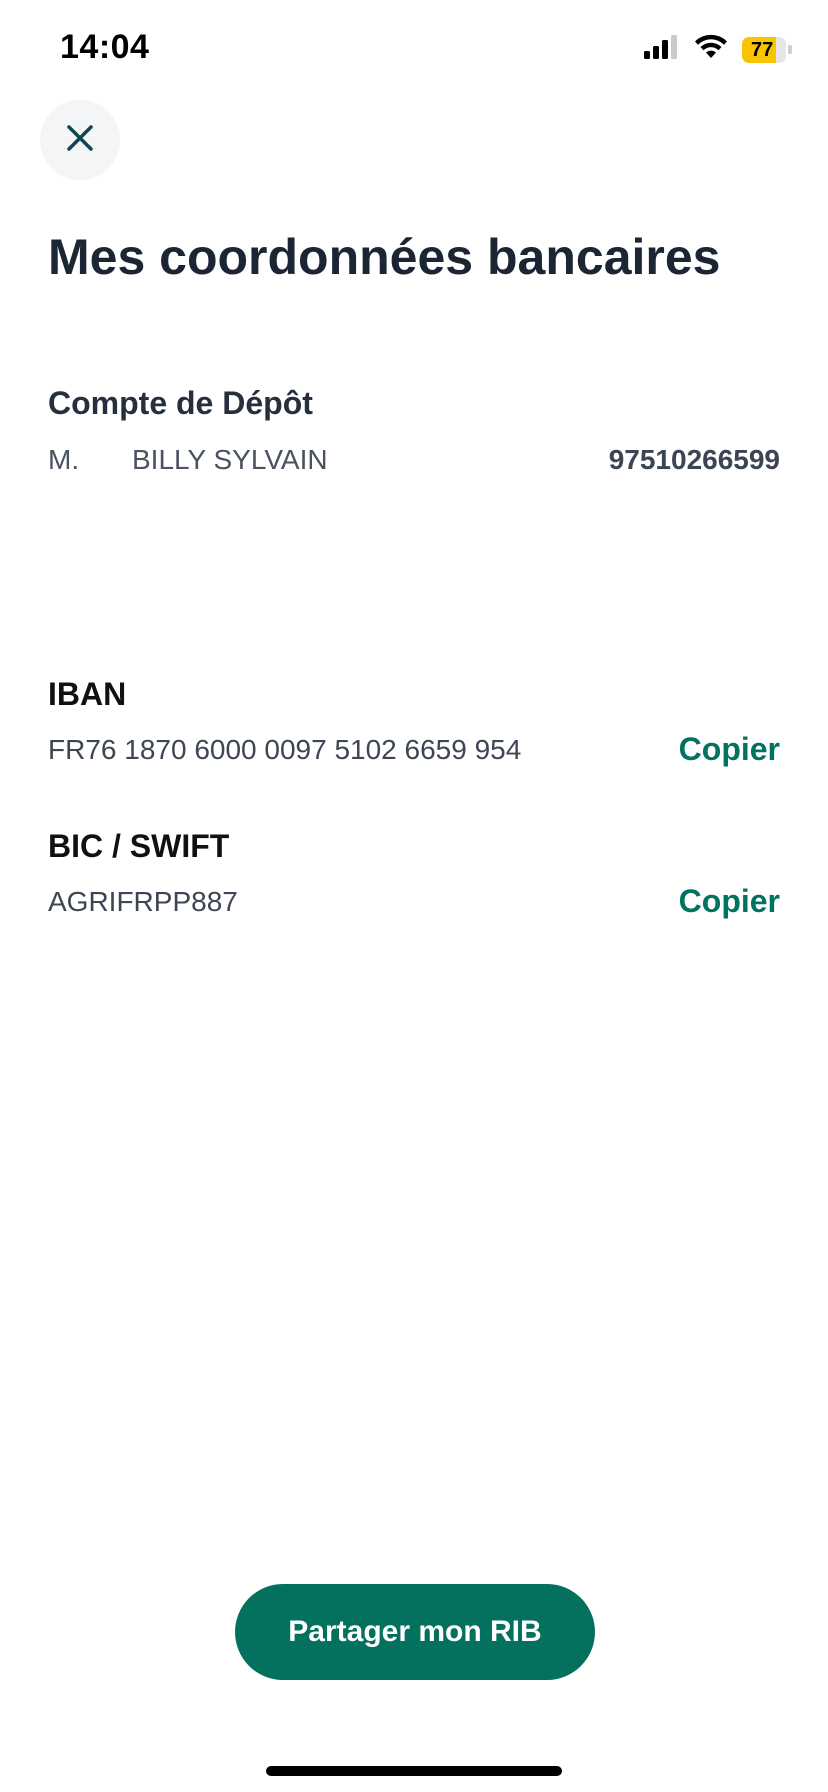 The image size is (828, 1792). Describe the element at coordinates (711, 49) in the screenshot. I see `wifi-icon` at that location.